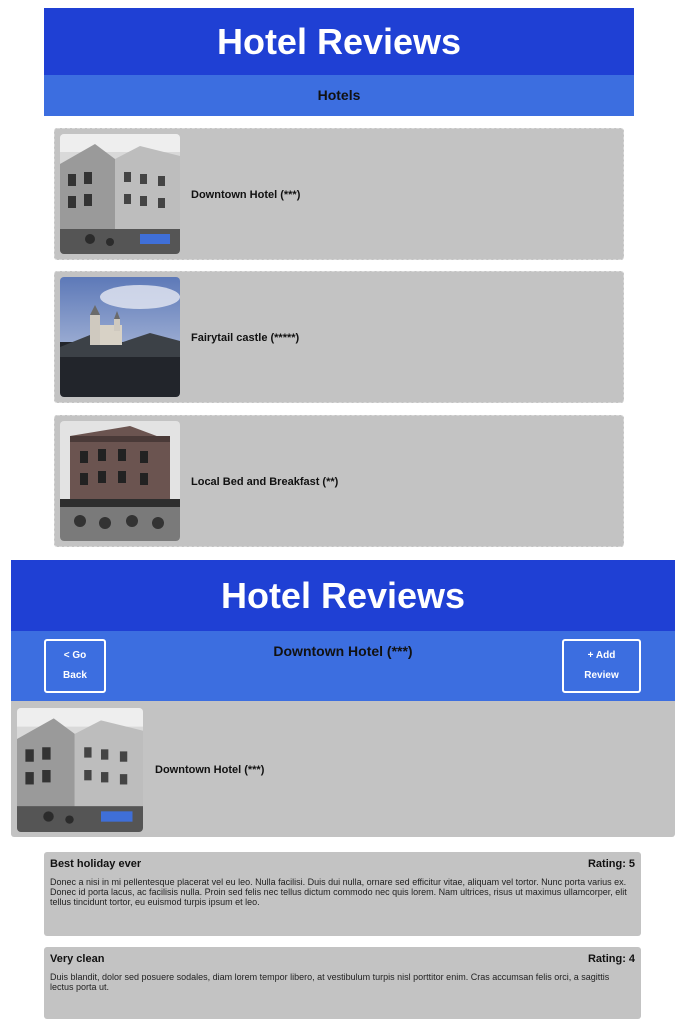  What do you see at coordinates (265, 482) in the screenshot?
I see `hotel-name: Local Bed and Breakfast (**)` at bounding box center [265, 482].